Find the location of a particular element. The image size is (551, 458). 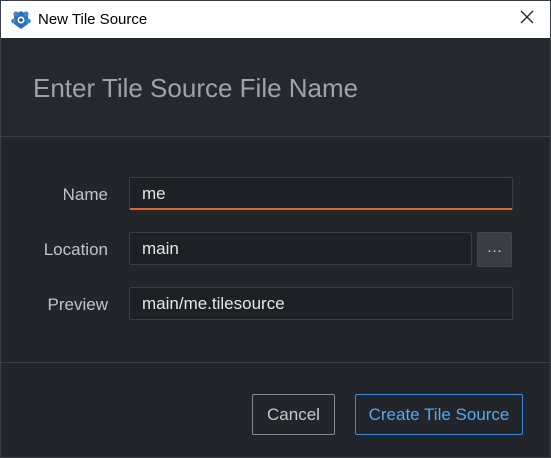

create-tile-source-button: Create Tile Source is located at coordinates (439, 414).